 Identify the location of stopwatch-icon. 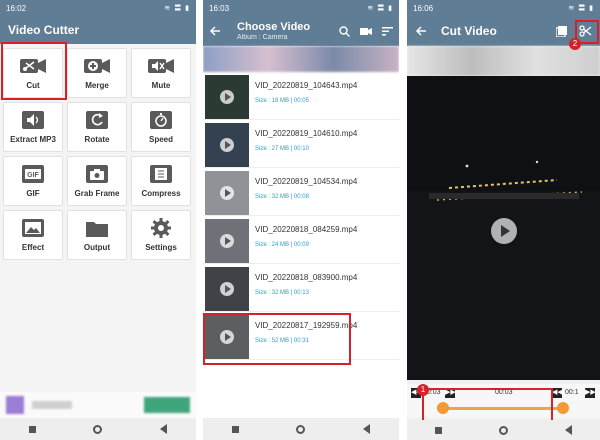
(161, 120).